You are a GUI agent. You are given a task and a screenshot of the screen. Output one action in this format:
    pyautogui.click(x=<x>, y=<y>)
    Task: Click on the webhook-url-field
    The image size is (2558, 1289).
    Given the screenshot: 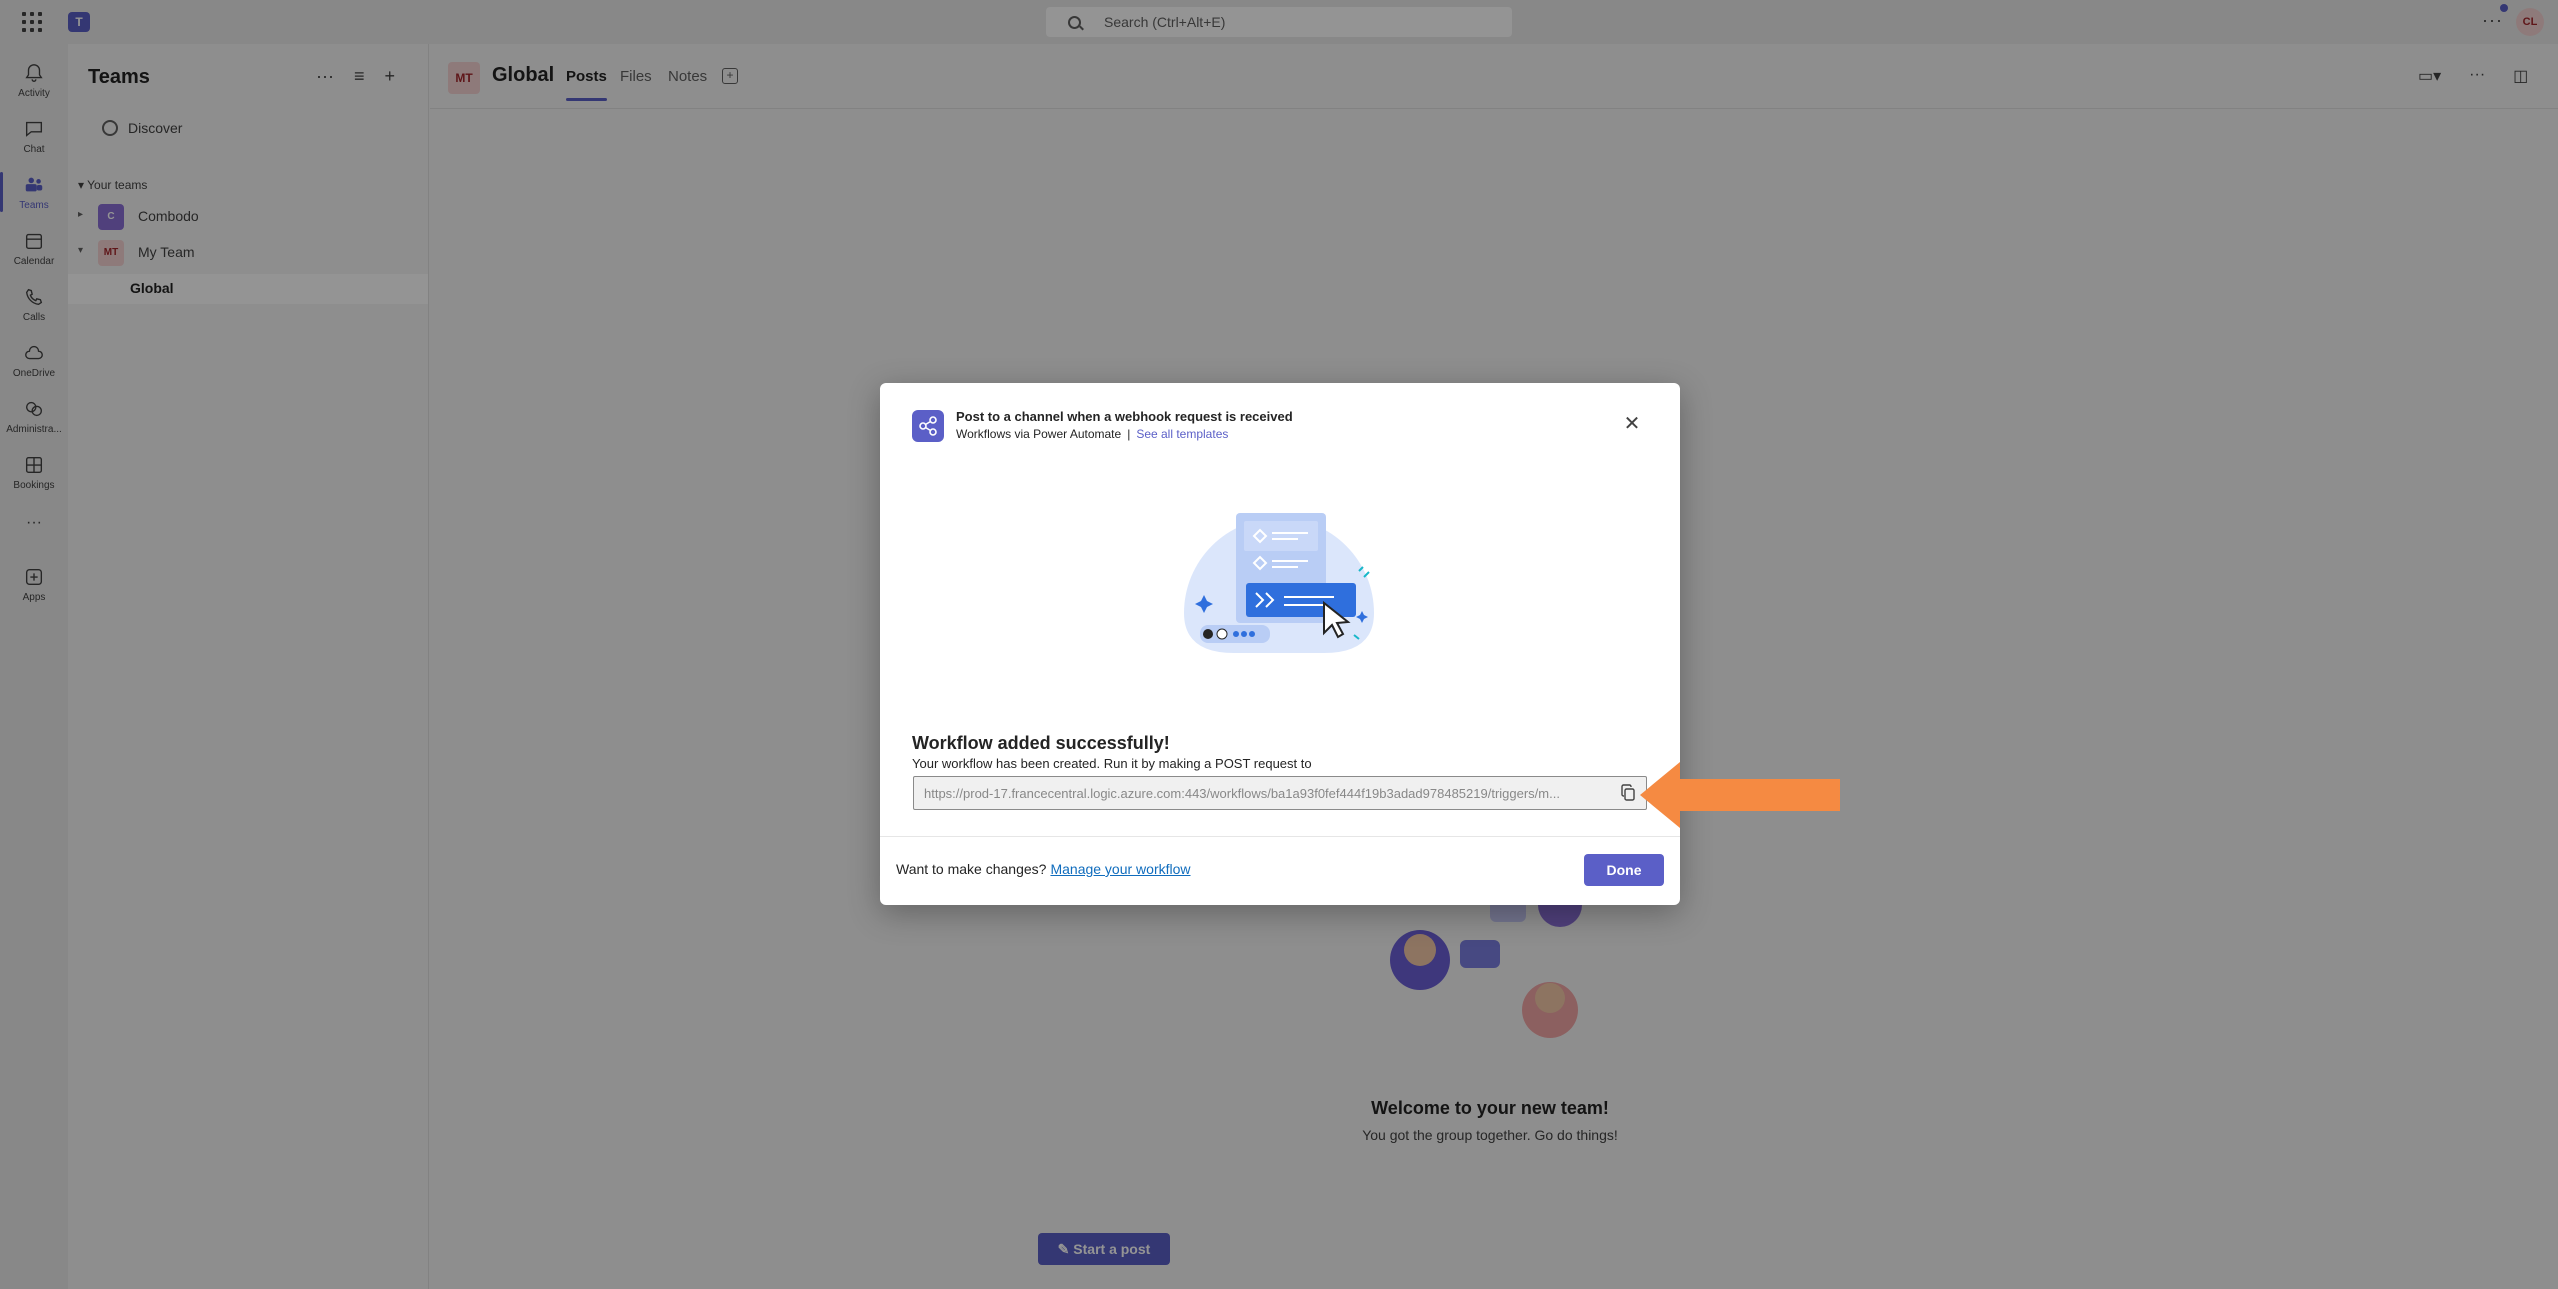 What is the action you would take?
    pyautogui.click(x=1280, y=793)
    